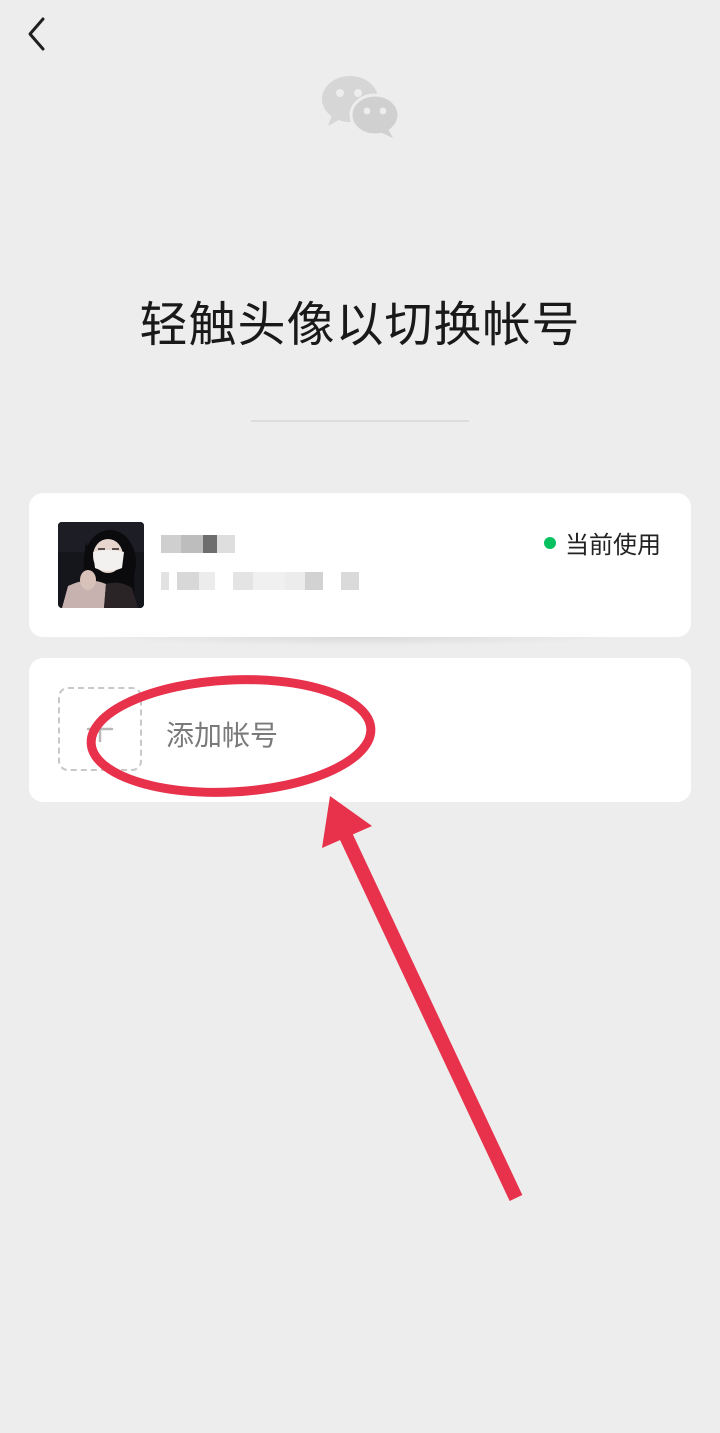  What do you see at coordinates (613, 545) in the screenshot?
I see `status-label: 当前使用` at bounding box center [613, 545].